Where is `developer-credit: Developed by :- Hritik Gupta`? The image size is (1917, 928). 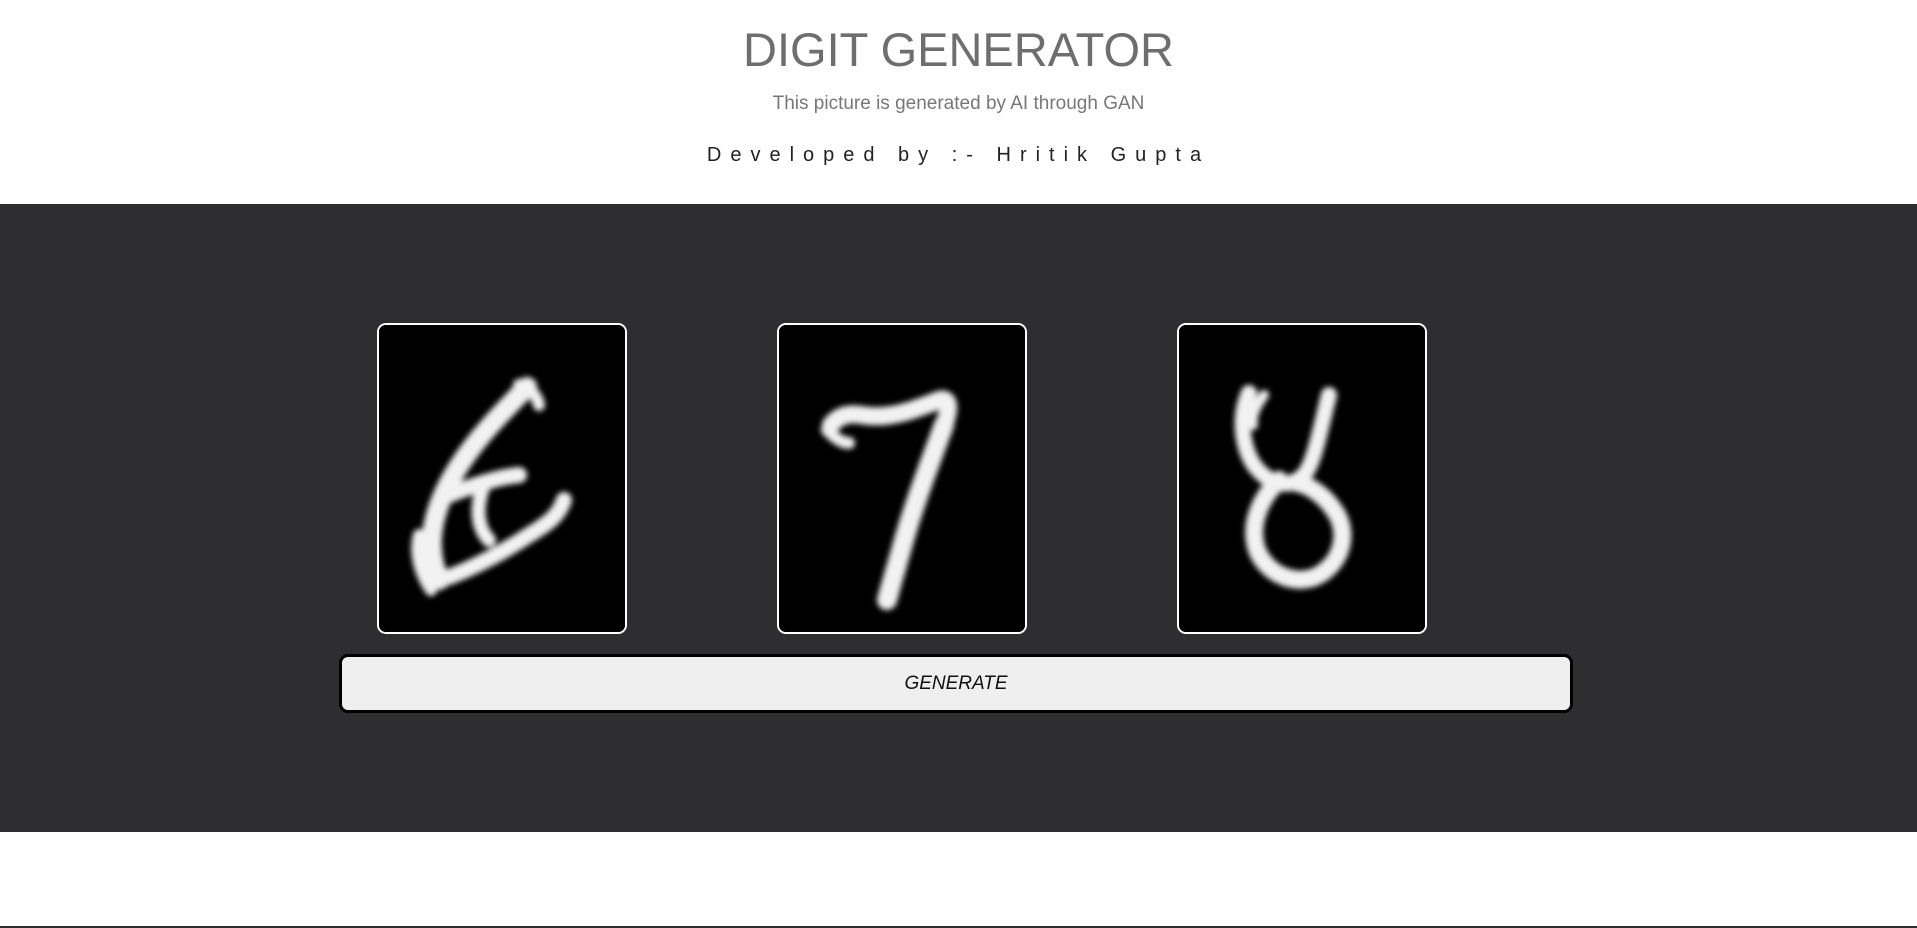
developer-credit: Developed by :- Hritik Gupta is located at coordinates (958, 155).